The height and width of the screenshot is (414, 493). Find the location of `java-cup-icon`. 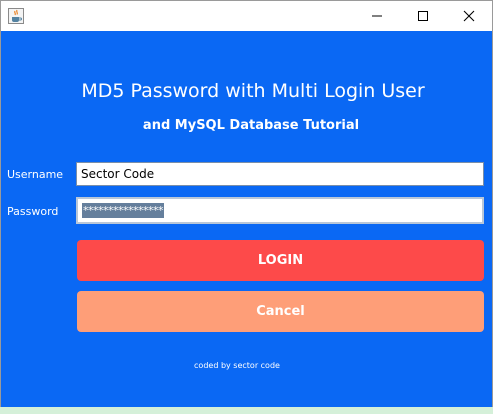

java-cup-icon is located at coordinates (16, 16).